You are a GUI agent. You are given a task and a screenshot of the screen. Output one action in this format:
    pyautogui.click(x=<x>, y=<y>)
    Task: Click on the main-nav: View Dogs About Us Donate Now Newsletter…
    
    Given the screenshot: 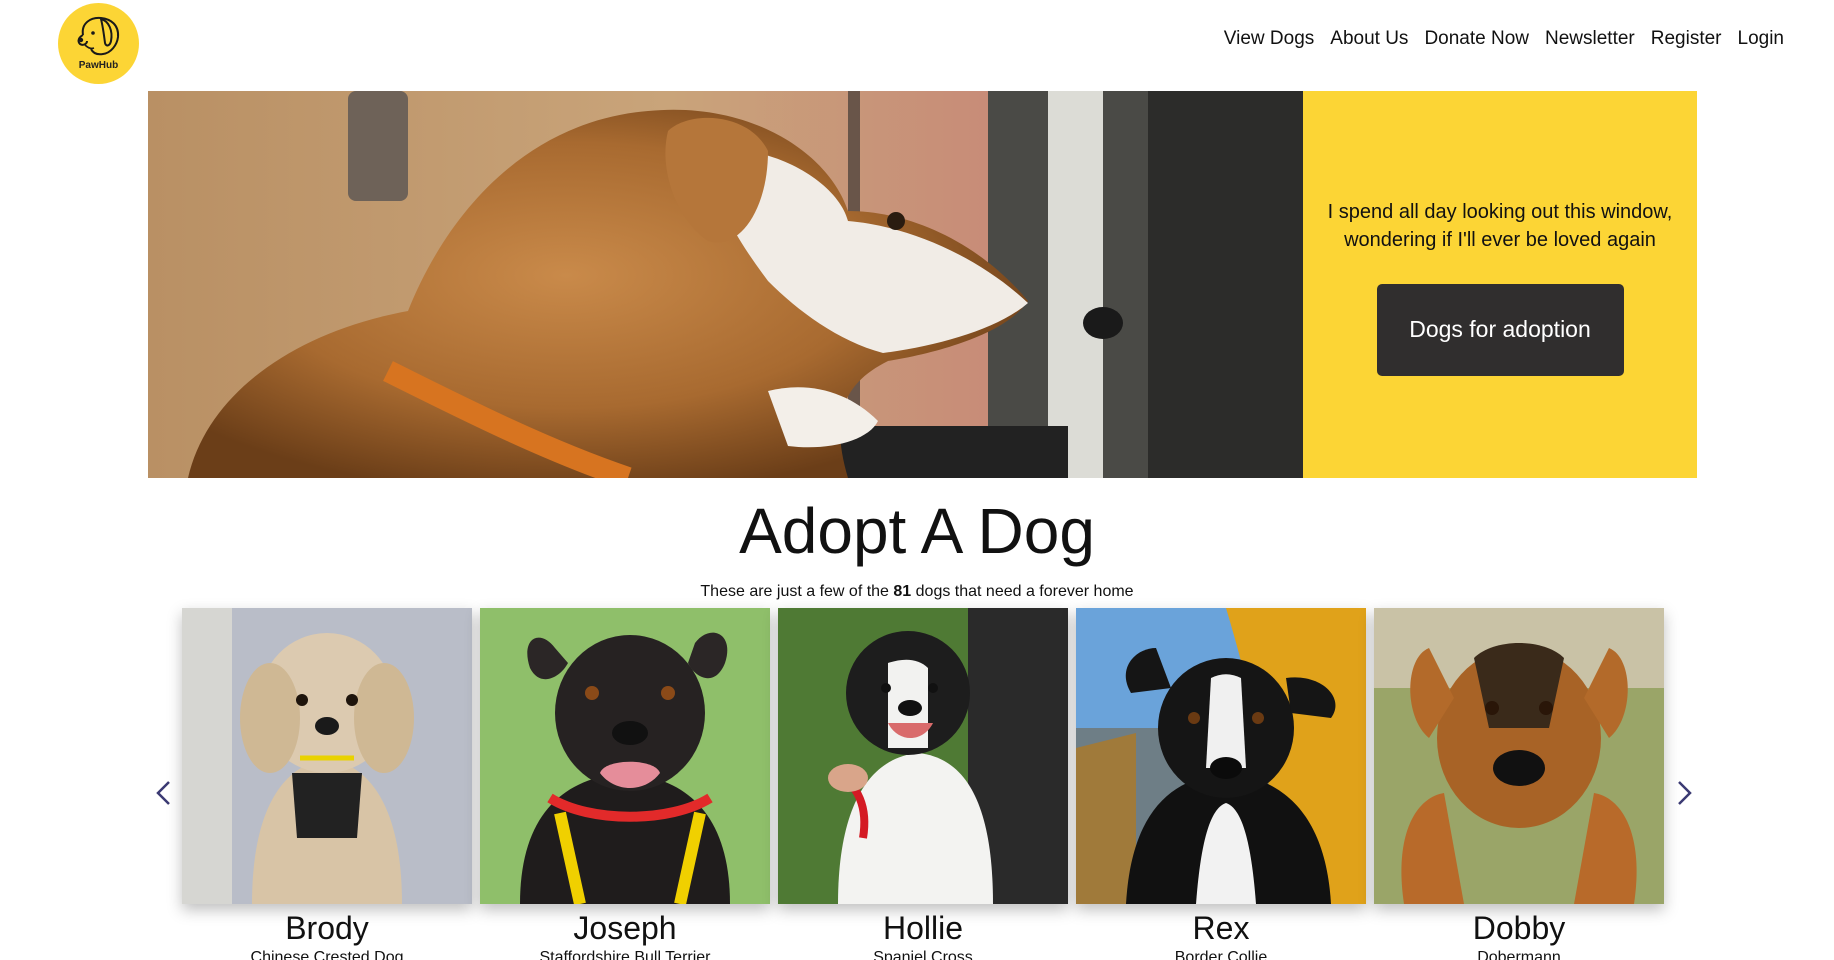 What is the action you would take?
    pyautogui.click(x=1504, y=39)
    